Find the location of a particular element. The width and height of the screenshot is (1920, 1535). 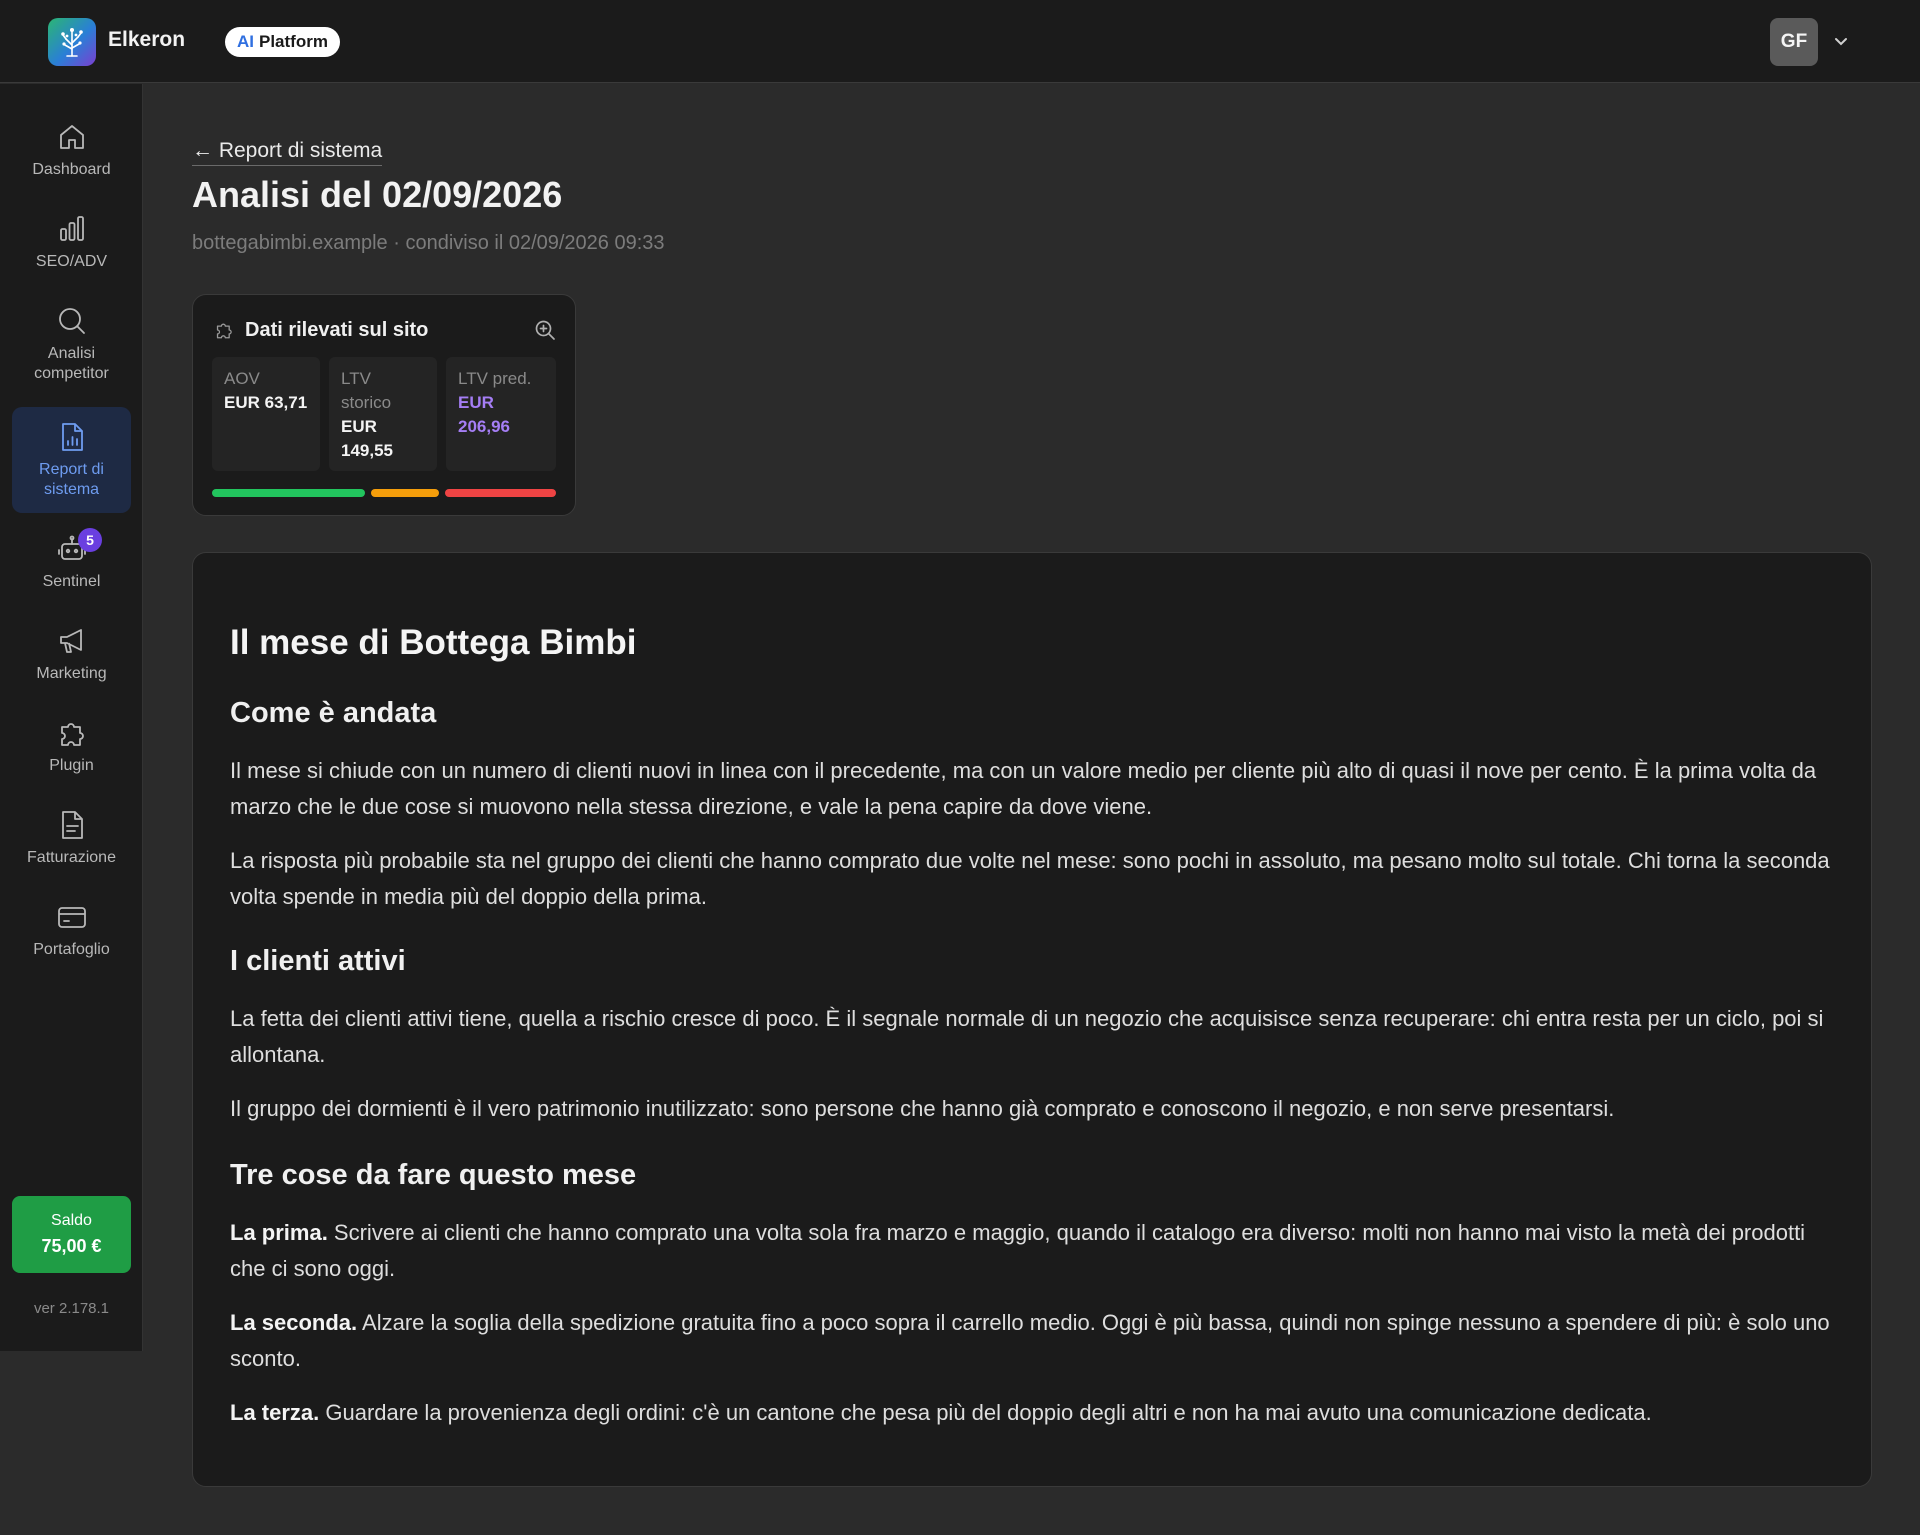

metric-value: EUR 63,71 is located at coordinates (266, 402).